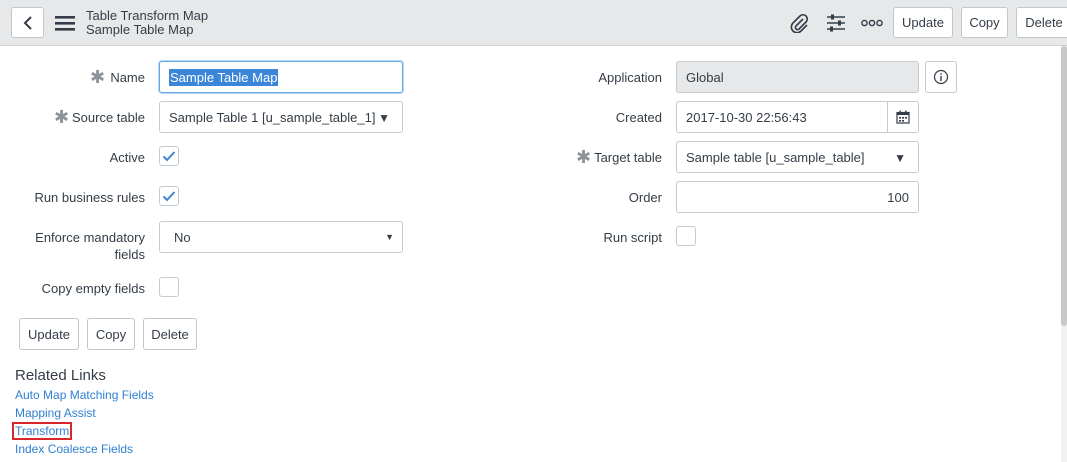 The width and height of the screenshot is (1067, 462). What do you see at coordinates (108, 117) in the screenshot?
I see `source-table-label: Source table` at bounding box center [108, 117].